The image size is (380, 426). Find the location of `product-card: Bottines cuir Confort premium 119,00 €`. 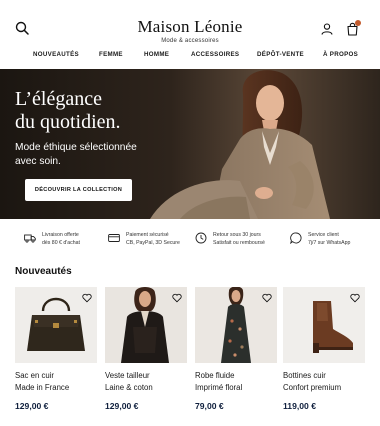

product-card: Bottines cuir Confort premium 119,00 € is located at coordinates (324, 349).